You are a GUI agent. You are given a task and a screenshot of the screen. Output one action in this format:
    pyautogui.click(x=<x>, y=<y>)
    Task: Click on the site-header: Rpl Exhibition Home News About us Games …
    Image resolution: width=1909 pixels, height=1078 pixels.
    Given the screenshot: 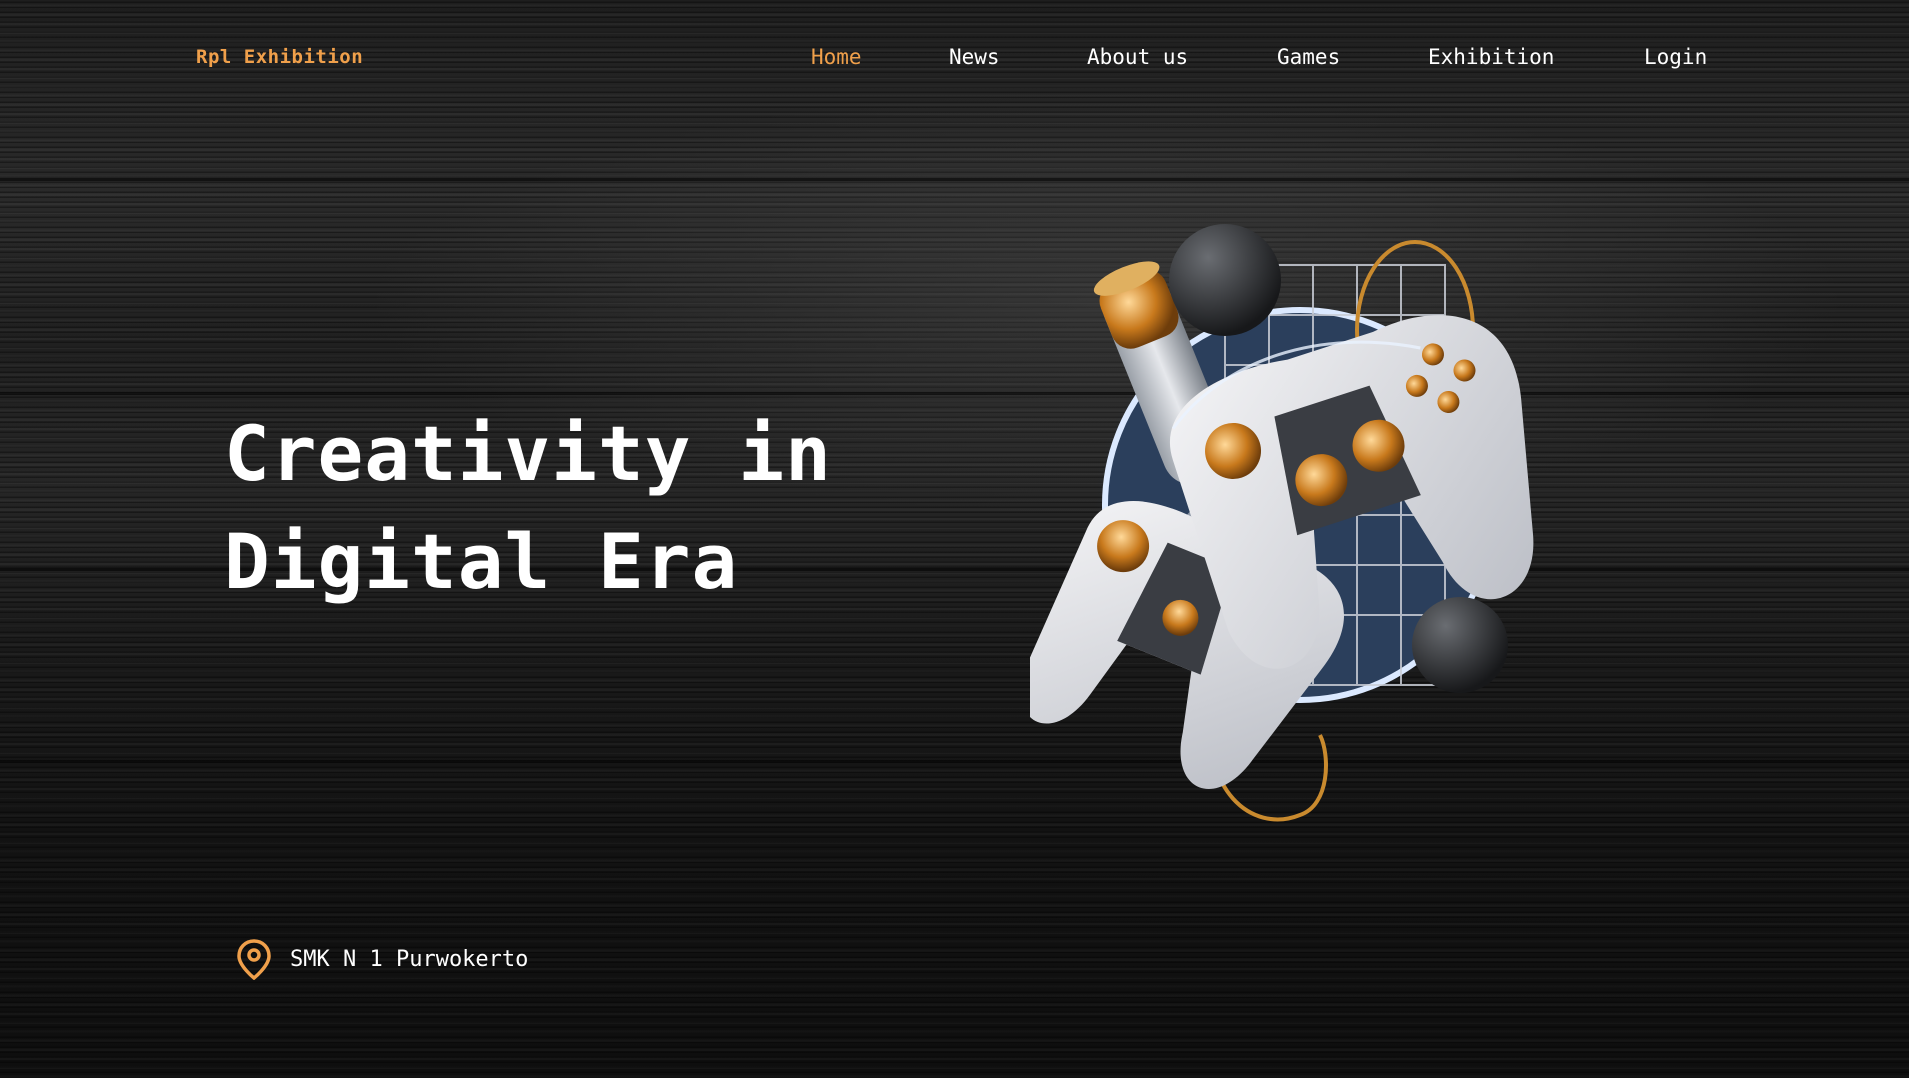 What is the action you would take?
    pyautogui.click(x=954, y=60)
    